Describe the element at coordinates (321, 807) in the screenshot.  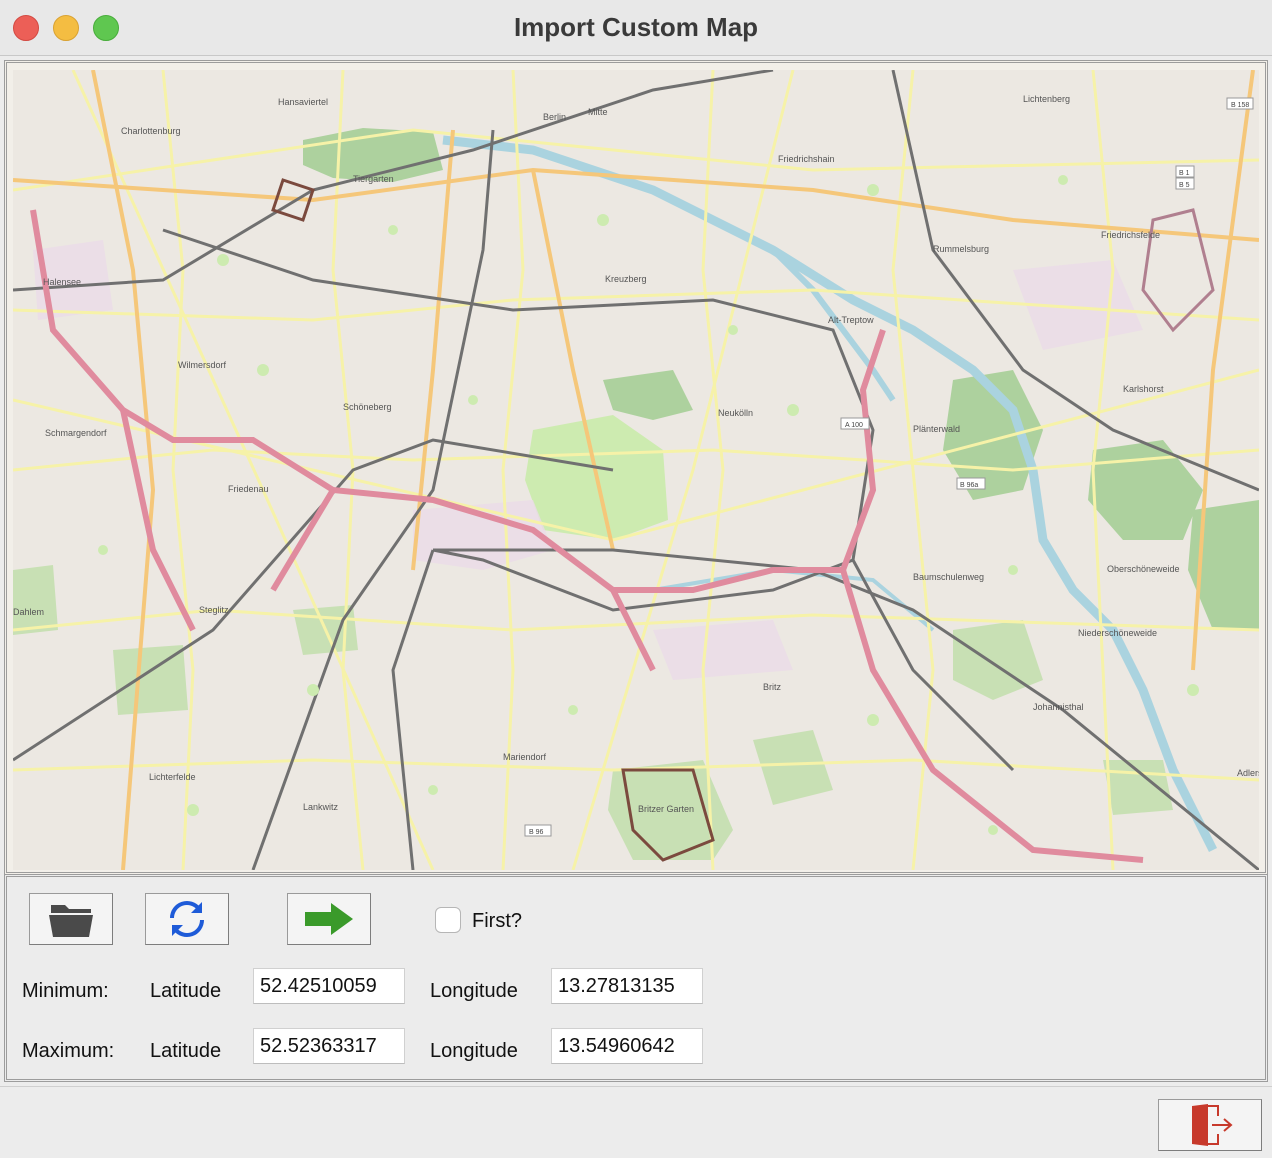
I see `map-label: Lankwitz` at that location.